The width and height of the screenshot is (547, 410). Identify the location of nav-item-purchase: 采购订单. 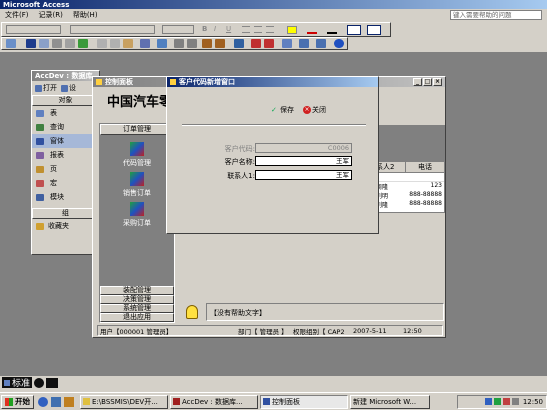
(137, 215).